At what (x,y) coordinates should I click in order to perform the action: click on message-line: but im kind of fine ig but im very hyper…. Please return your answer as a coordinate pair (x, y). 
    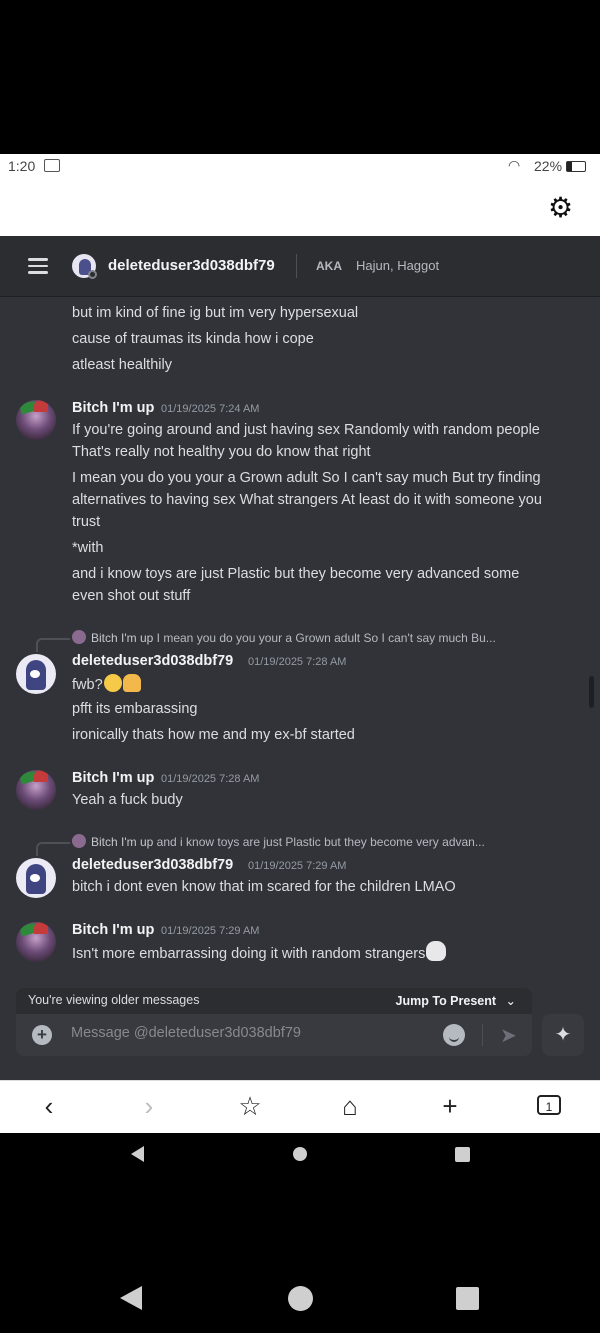
    Looking at the image, I should click on (215, 313).